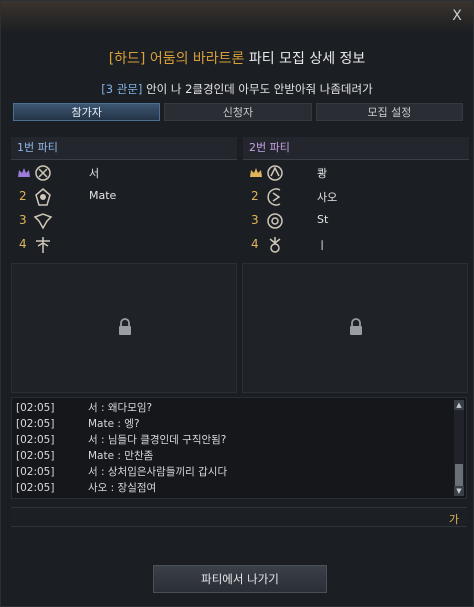 The image size is (474, 607). I want to click on scroll-thumb, so click(459, 475).